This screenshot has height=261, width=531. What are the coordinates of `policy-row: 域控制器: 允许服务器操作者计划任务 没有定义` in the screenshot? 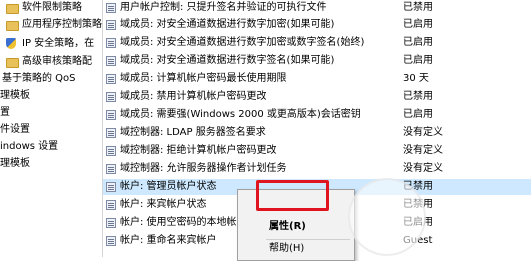 It's located at (317, 169).